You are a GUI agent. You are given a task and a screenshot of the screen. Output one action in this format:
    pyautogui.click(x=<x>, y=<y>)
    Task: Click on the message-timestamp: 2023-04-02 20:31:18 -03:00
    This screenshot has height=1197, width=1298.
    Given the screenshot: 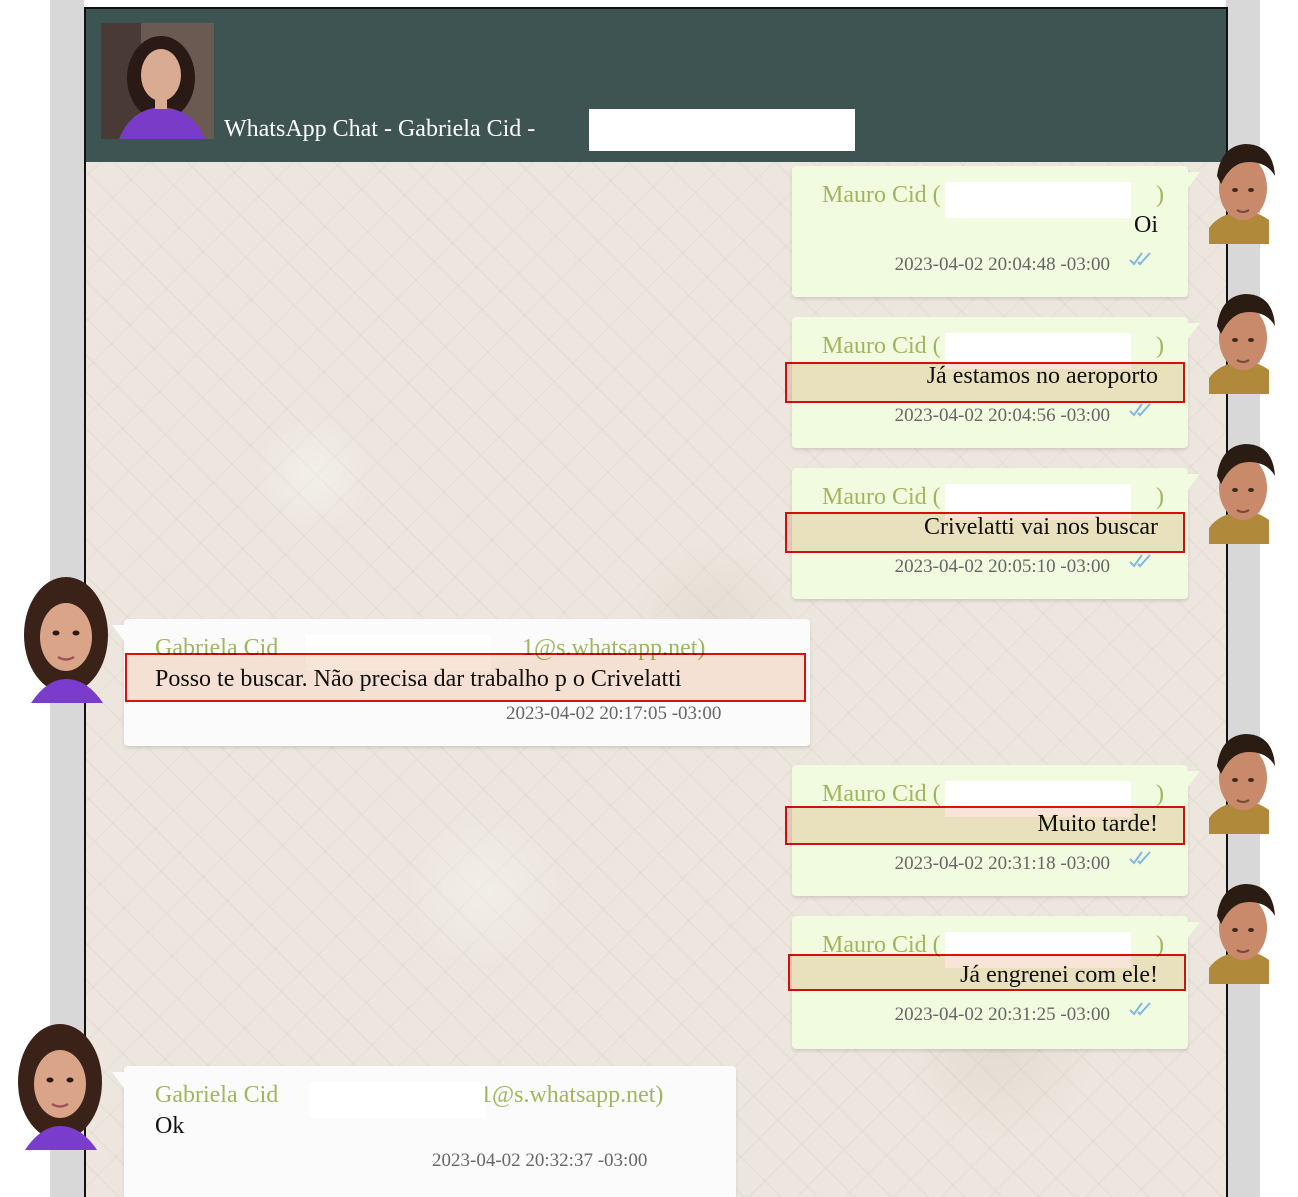 What is the action you would take?
    pyautogui.click(x=1002, y=863)
    